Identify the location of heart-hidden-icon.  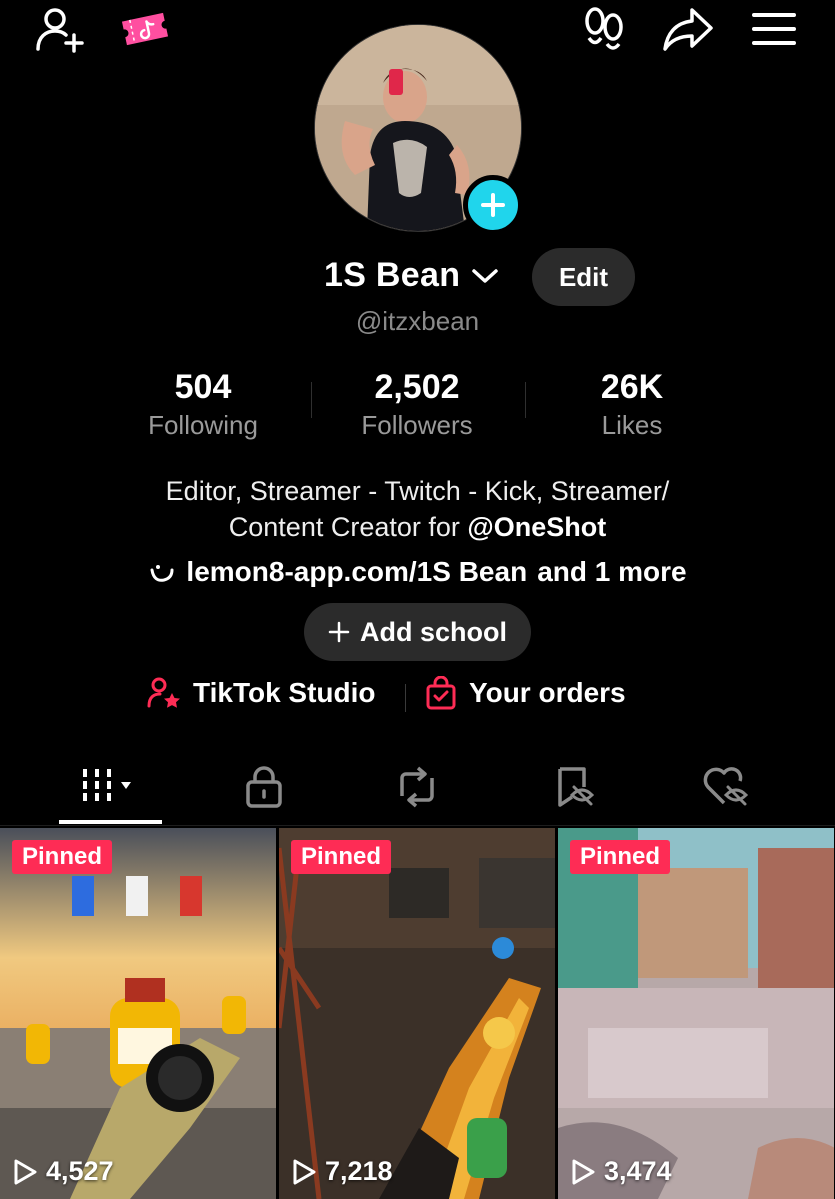
(726, 786).